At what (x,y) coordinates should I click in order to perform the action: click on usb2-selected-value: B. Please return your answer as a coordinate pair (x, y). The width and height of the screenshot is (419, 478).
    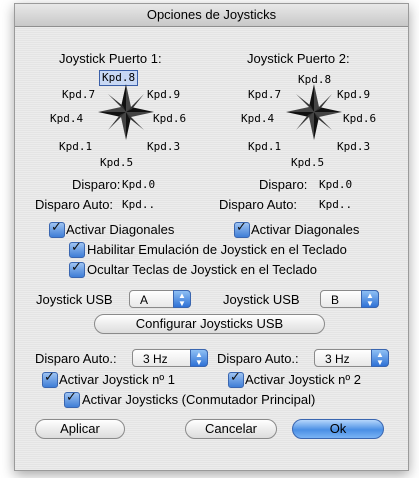
    Looking at the image, I should click on (335, 300).